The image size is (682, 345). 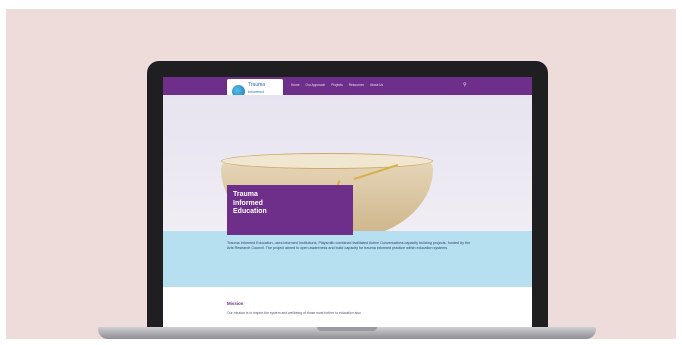 What do you see at coordinates (235, 303) in the screenshot?
I see `mission-heading: Mission` at bounding box center [235, 303].